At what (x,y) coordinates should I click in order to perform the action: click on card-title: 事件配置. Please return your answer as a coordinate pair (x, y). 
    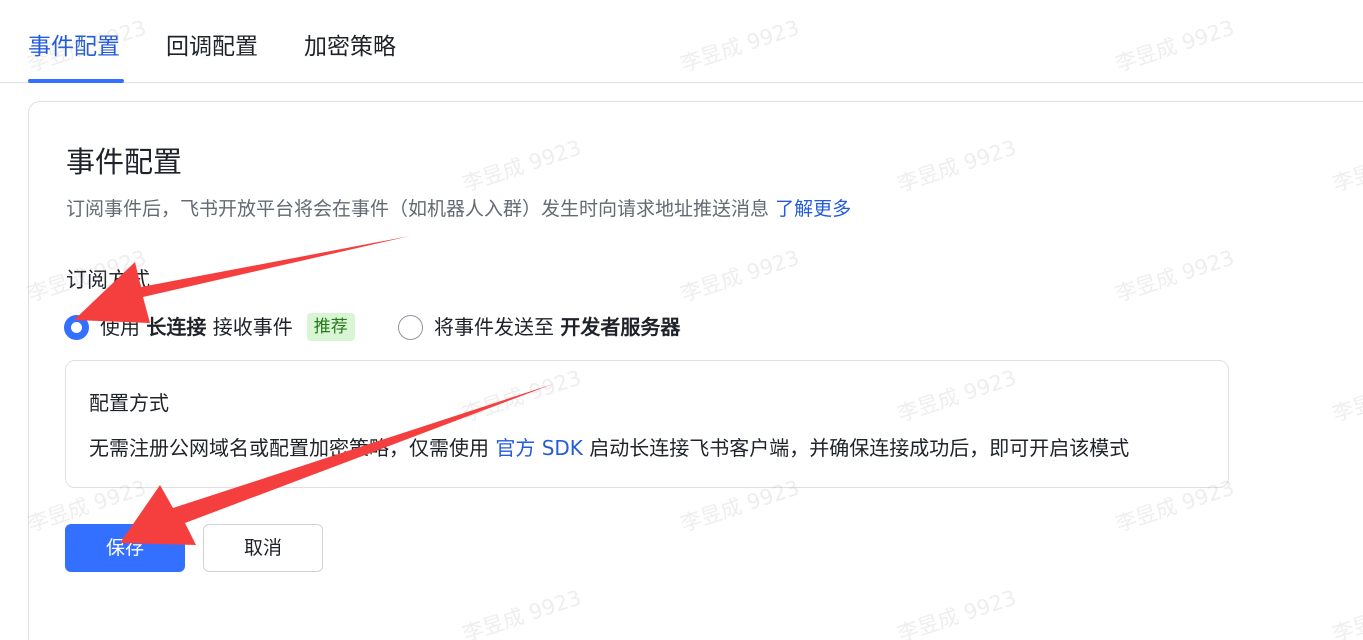
    Looking at the image, I should click on (124, 162).